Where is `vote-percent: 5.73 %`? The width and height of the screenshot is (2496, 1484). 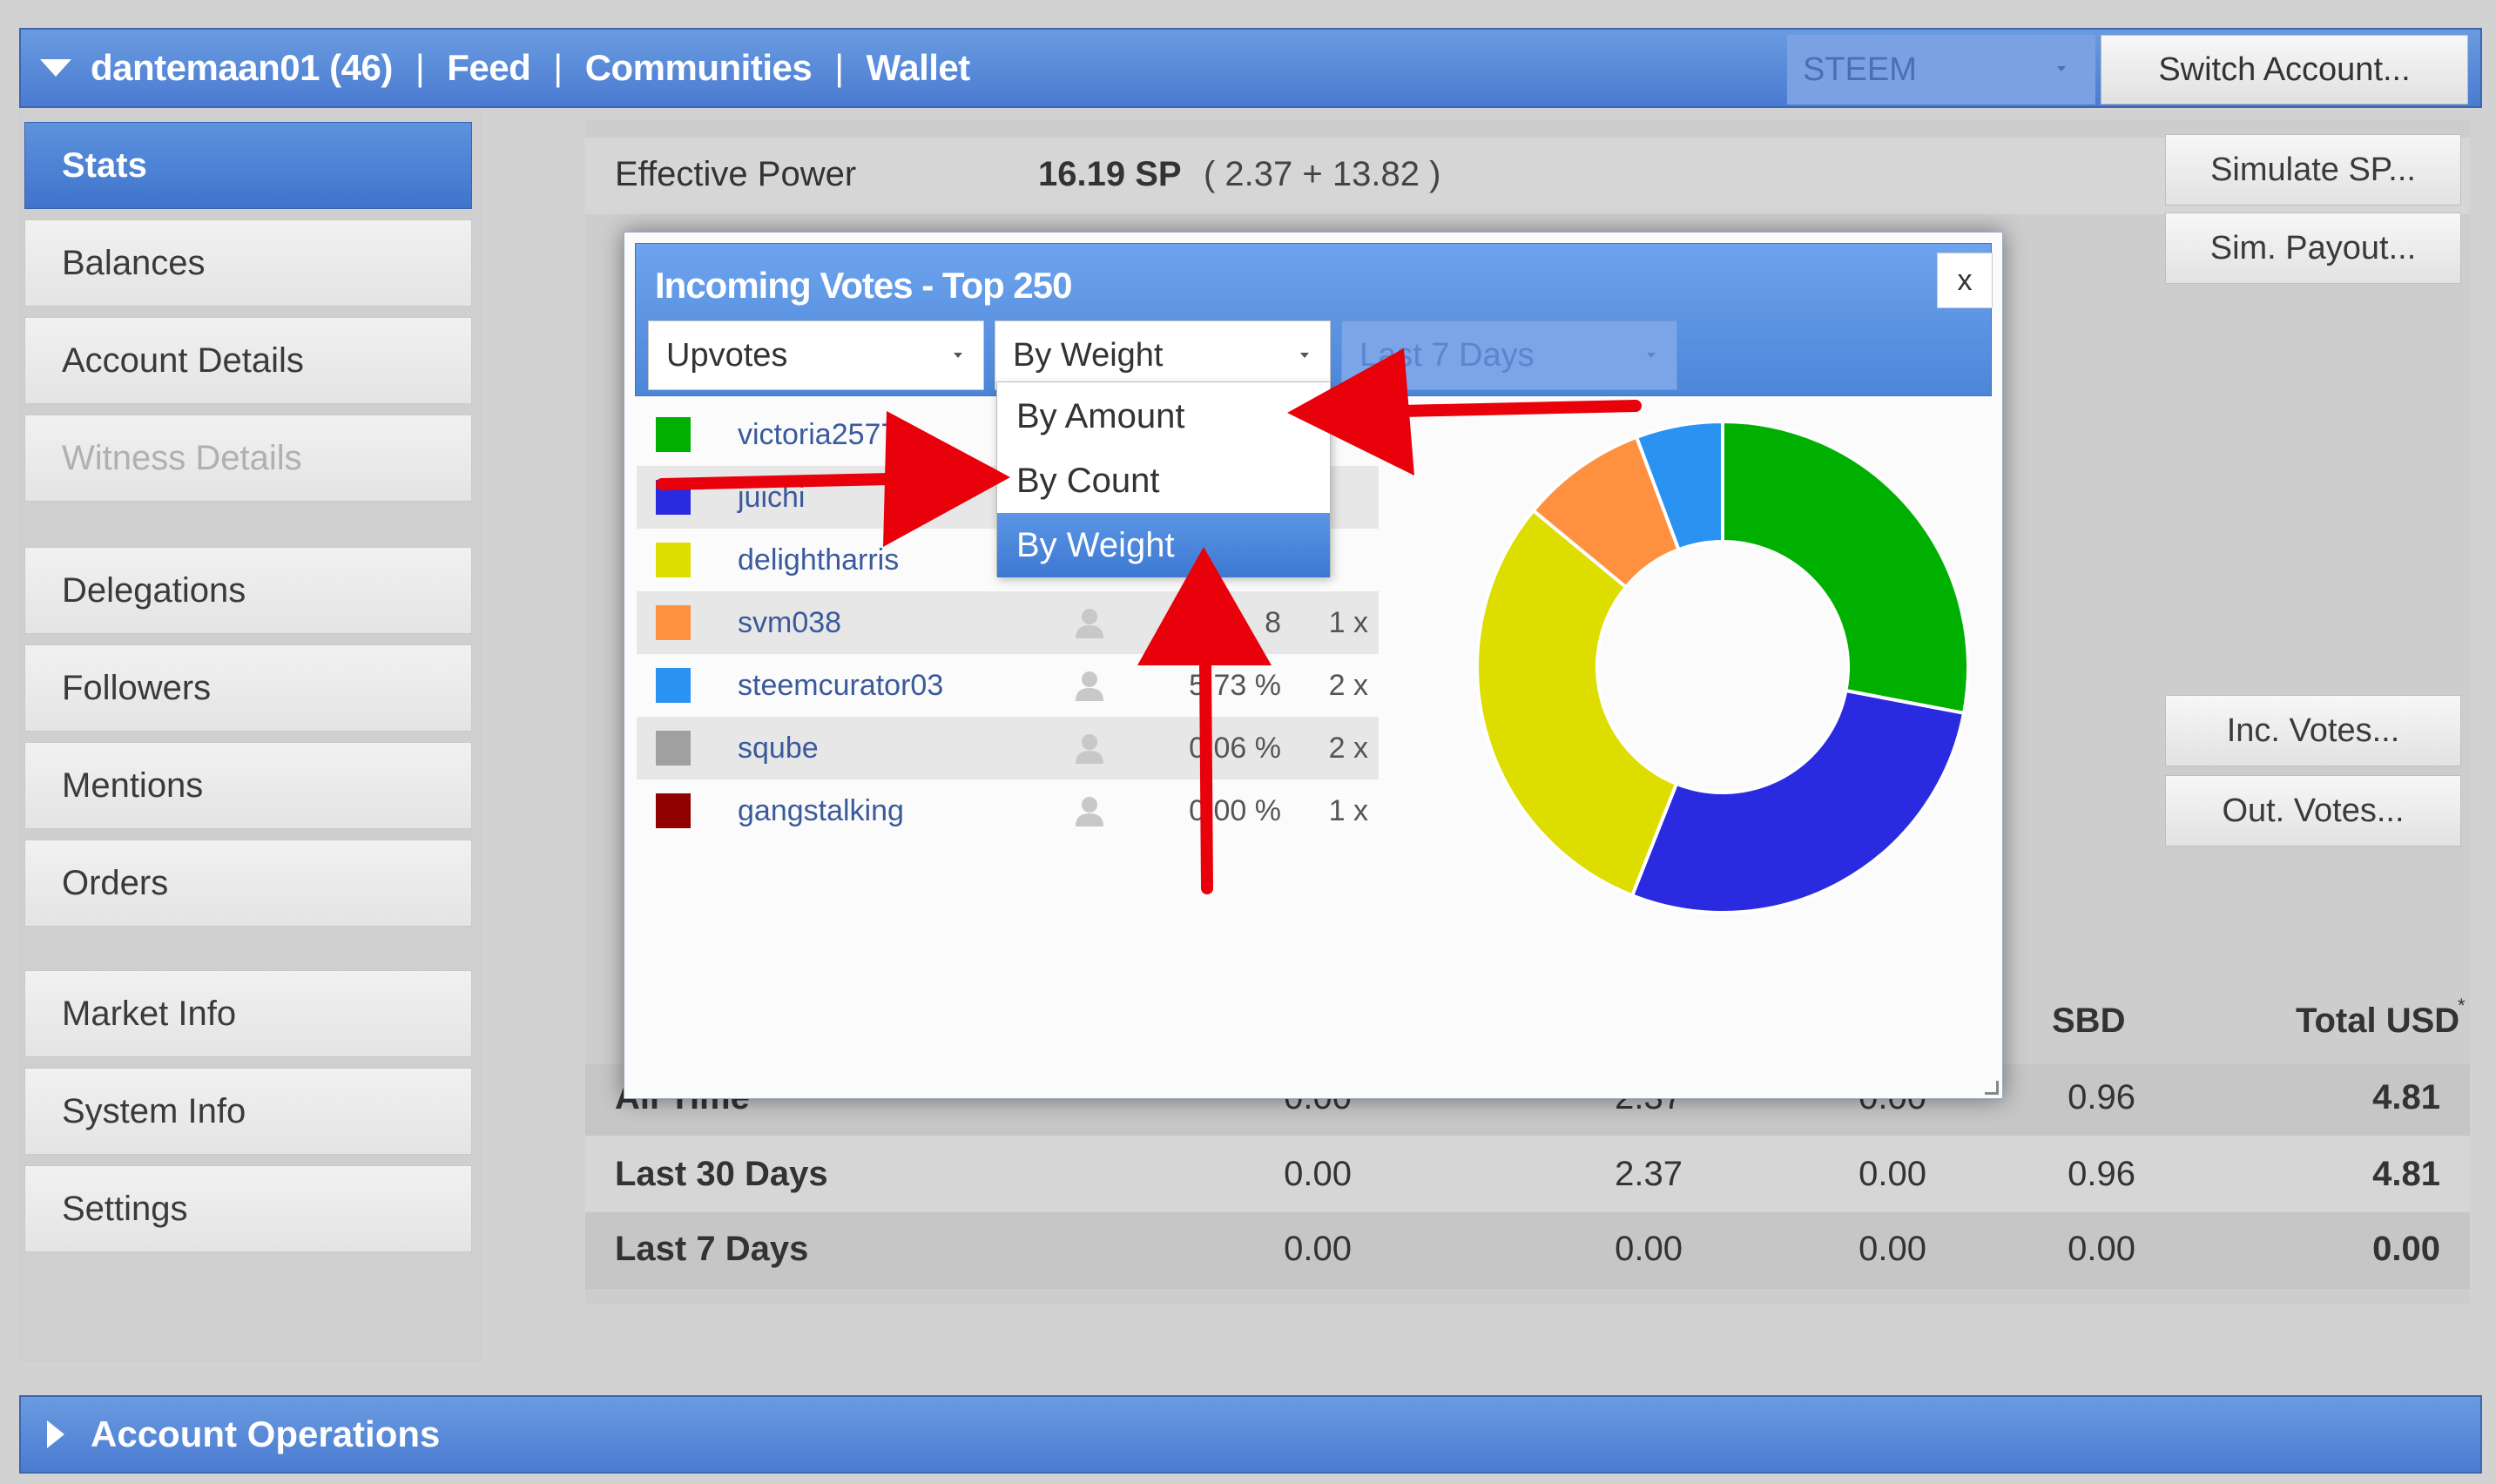 vote-percent: 5.73 % is located at coordinates (1235, 685).